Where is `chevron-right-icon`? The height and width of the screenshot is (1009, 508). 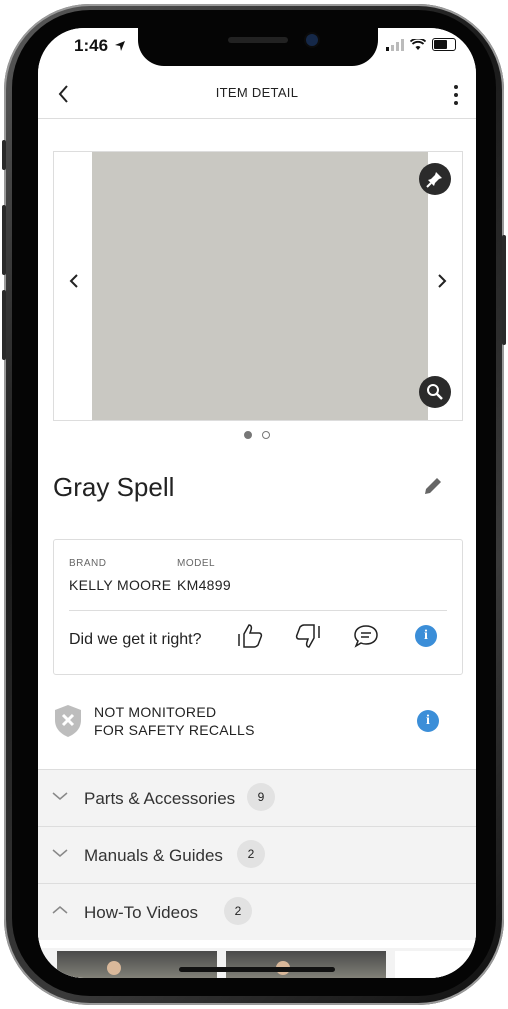
chevron-right-icon is located at coordinates (442, 281).